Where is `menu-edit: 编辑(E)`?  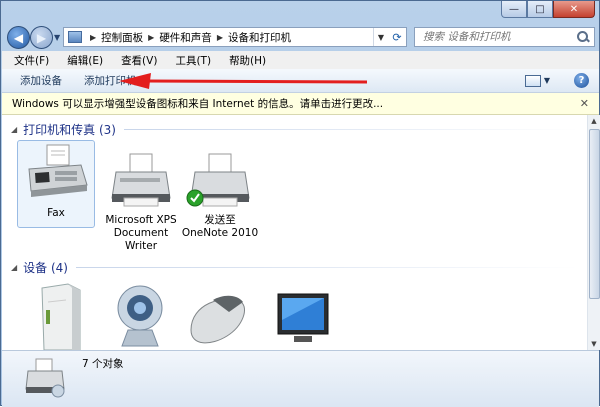 menu-edit: 编辑(E) is located at coordinates (82, 60).